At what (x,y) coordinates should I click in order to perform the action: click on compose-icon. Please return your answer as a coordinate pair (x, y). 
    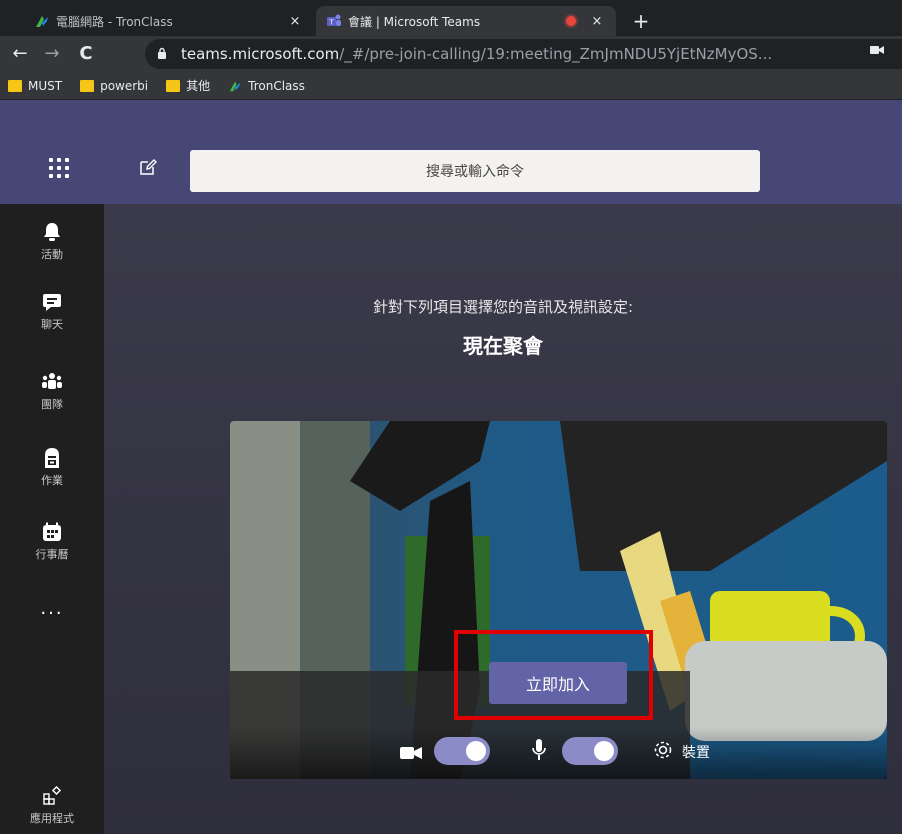
    Looking at the image, I should click on (149, 168).